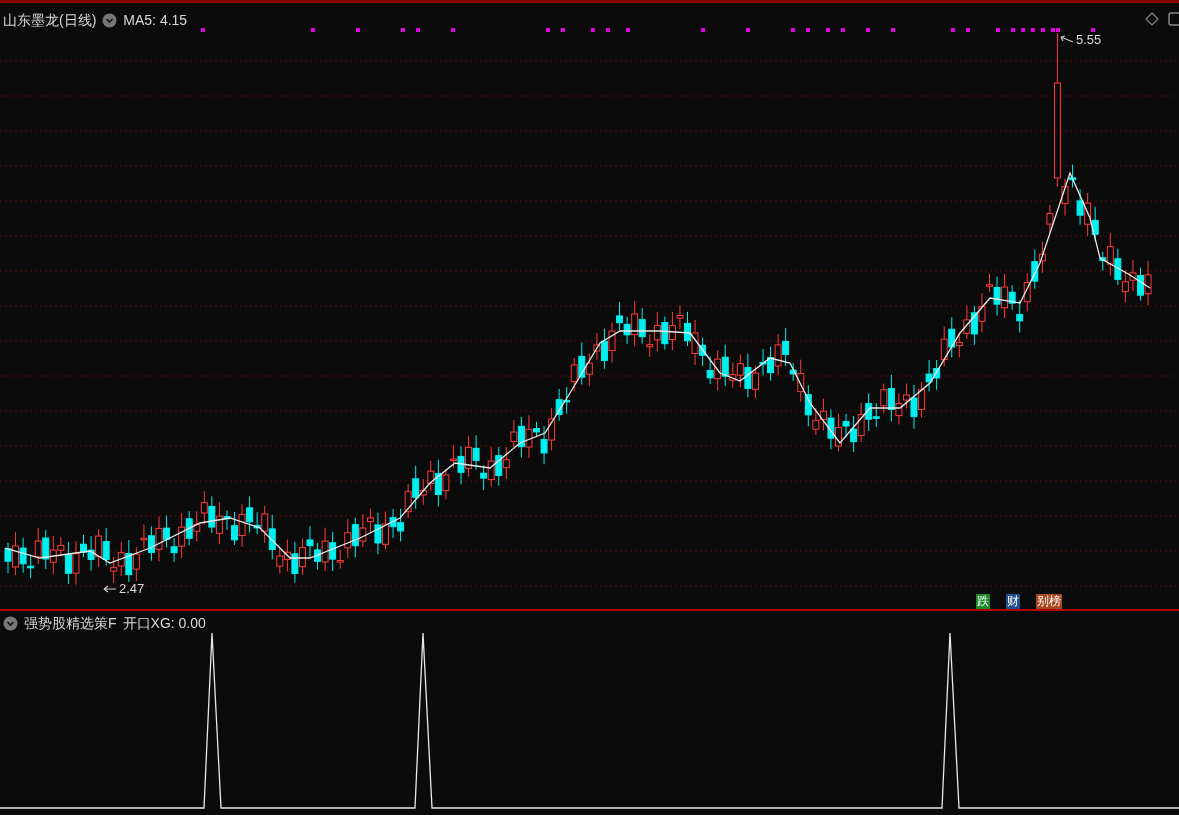  What do you see at coordinates (1049, 601) in the screenshot?
I see `info-badge: 别榜` at bounding box center [1049, 601].